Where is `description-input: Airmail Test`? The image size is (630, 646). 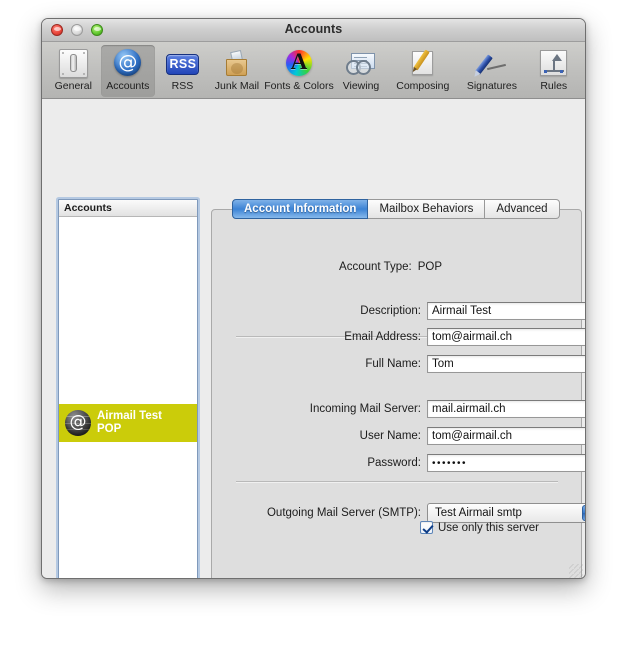 description-input: Airmail Test is located at coordinates (506, 311).